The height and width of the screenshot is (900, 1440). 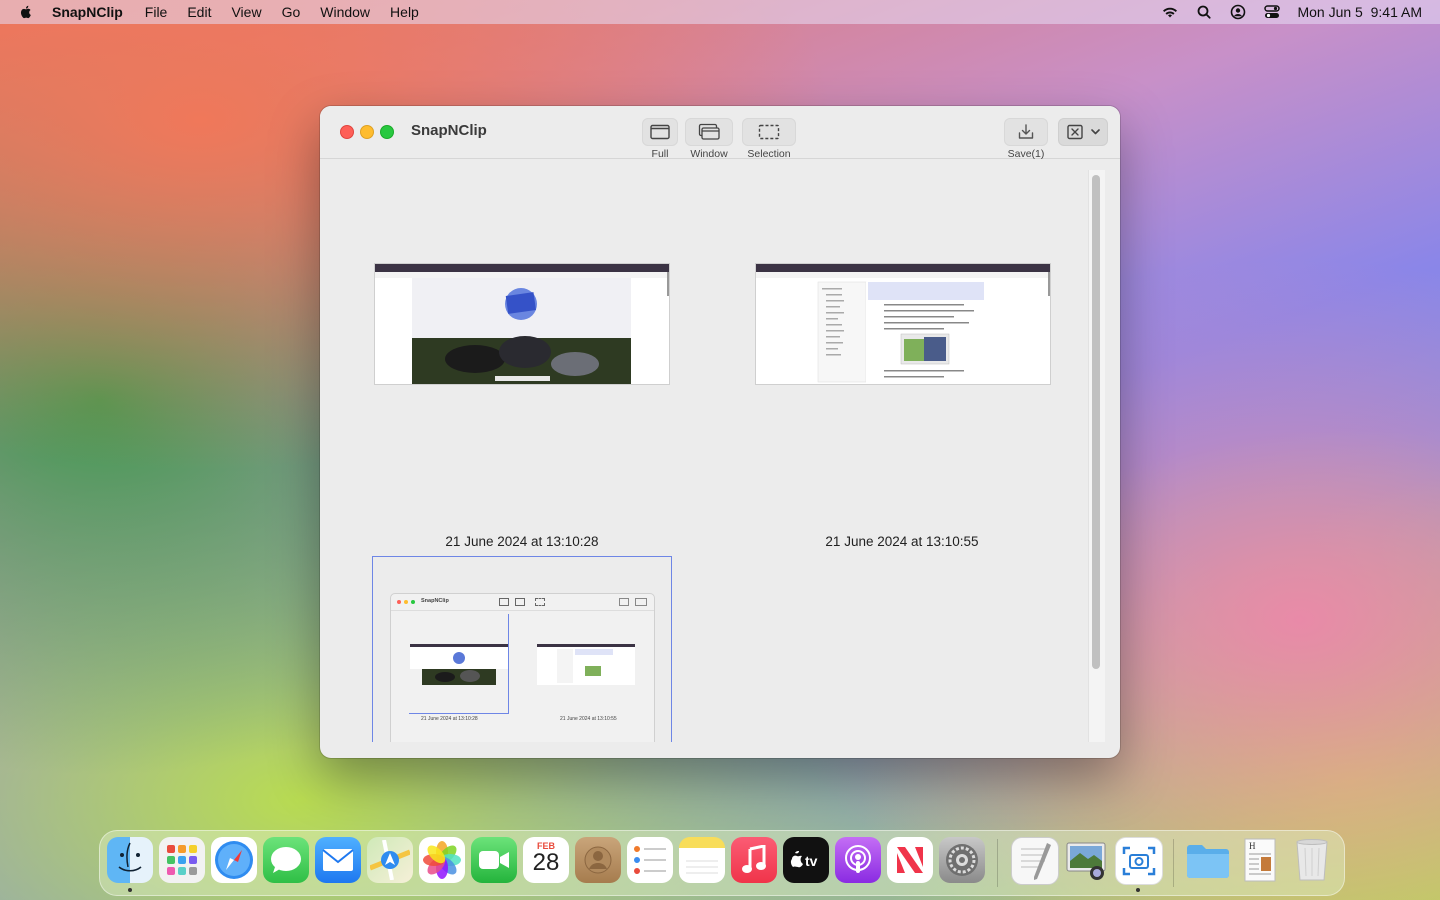 What do you see at coordinates (1204, 12) in the screenshot?
I see `search-icon` at bounding box center [1204, 12].